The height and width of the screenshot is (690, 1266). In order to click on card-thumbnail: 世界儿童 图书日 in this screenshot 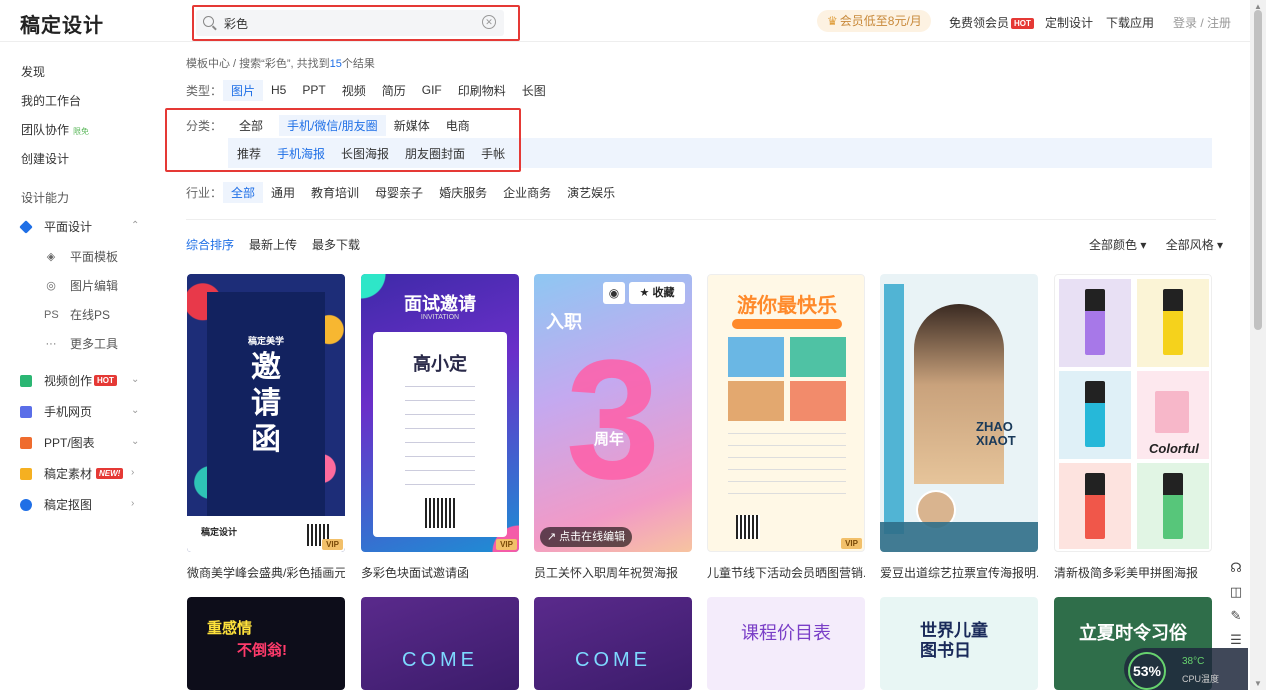, I will do `click(959, 643)`.